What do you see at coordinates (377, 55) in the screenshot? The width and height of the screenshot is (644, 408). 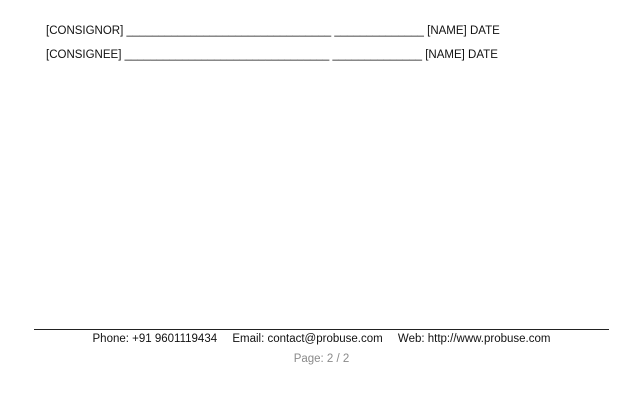 I see `consignee-date-blank: ______________` at bounding box center [377, 55].